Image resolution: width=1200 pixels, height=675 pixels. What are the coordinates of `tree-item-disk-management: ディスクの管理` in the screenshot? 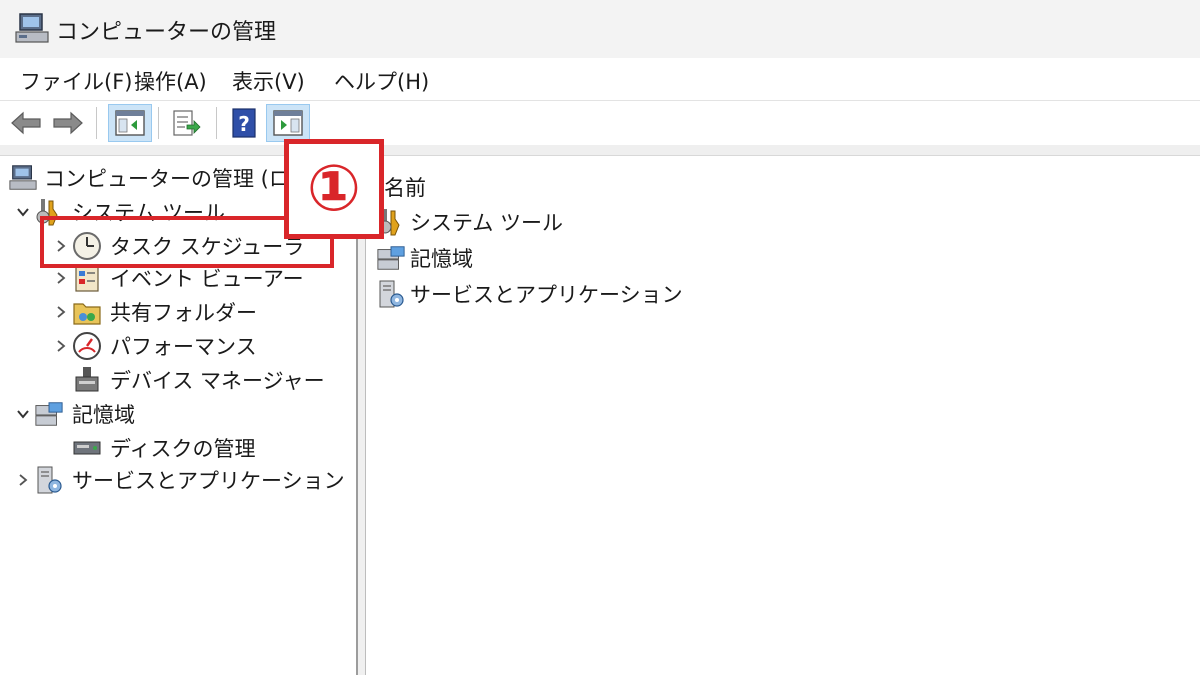 It's located at (164, 448).